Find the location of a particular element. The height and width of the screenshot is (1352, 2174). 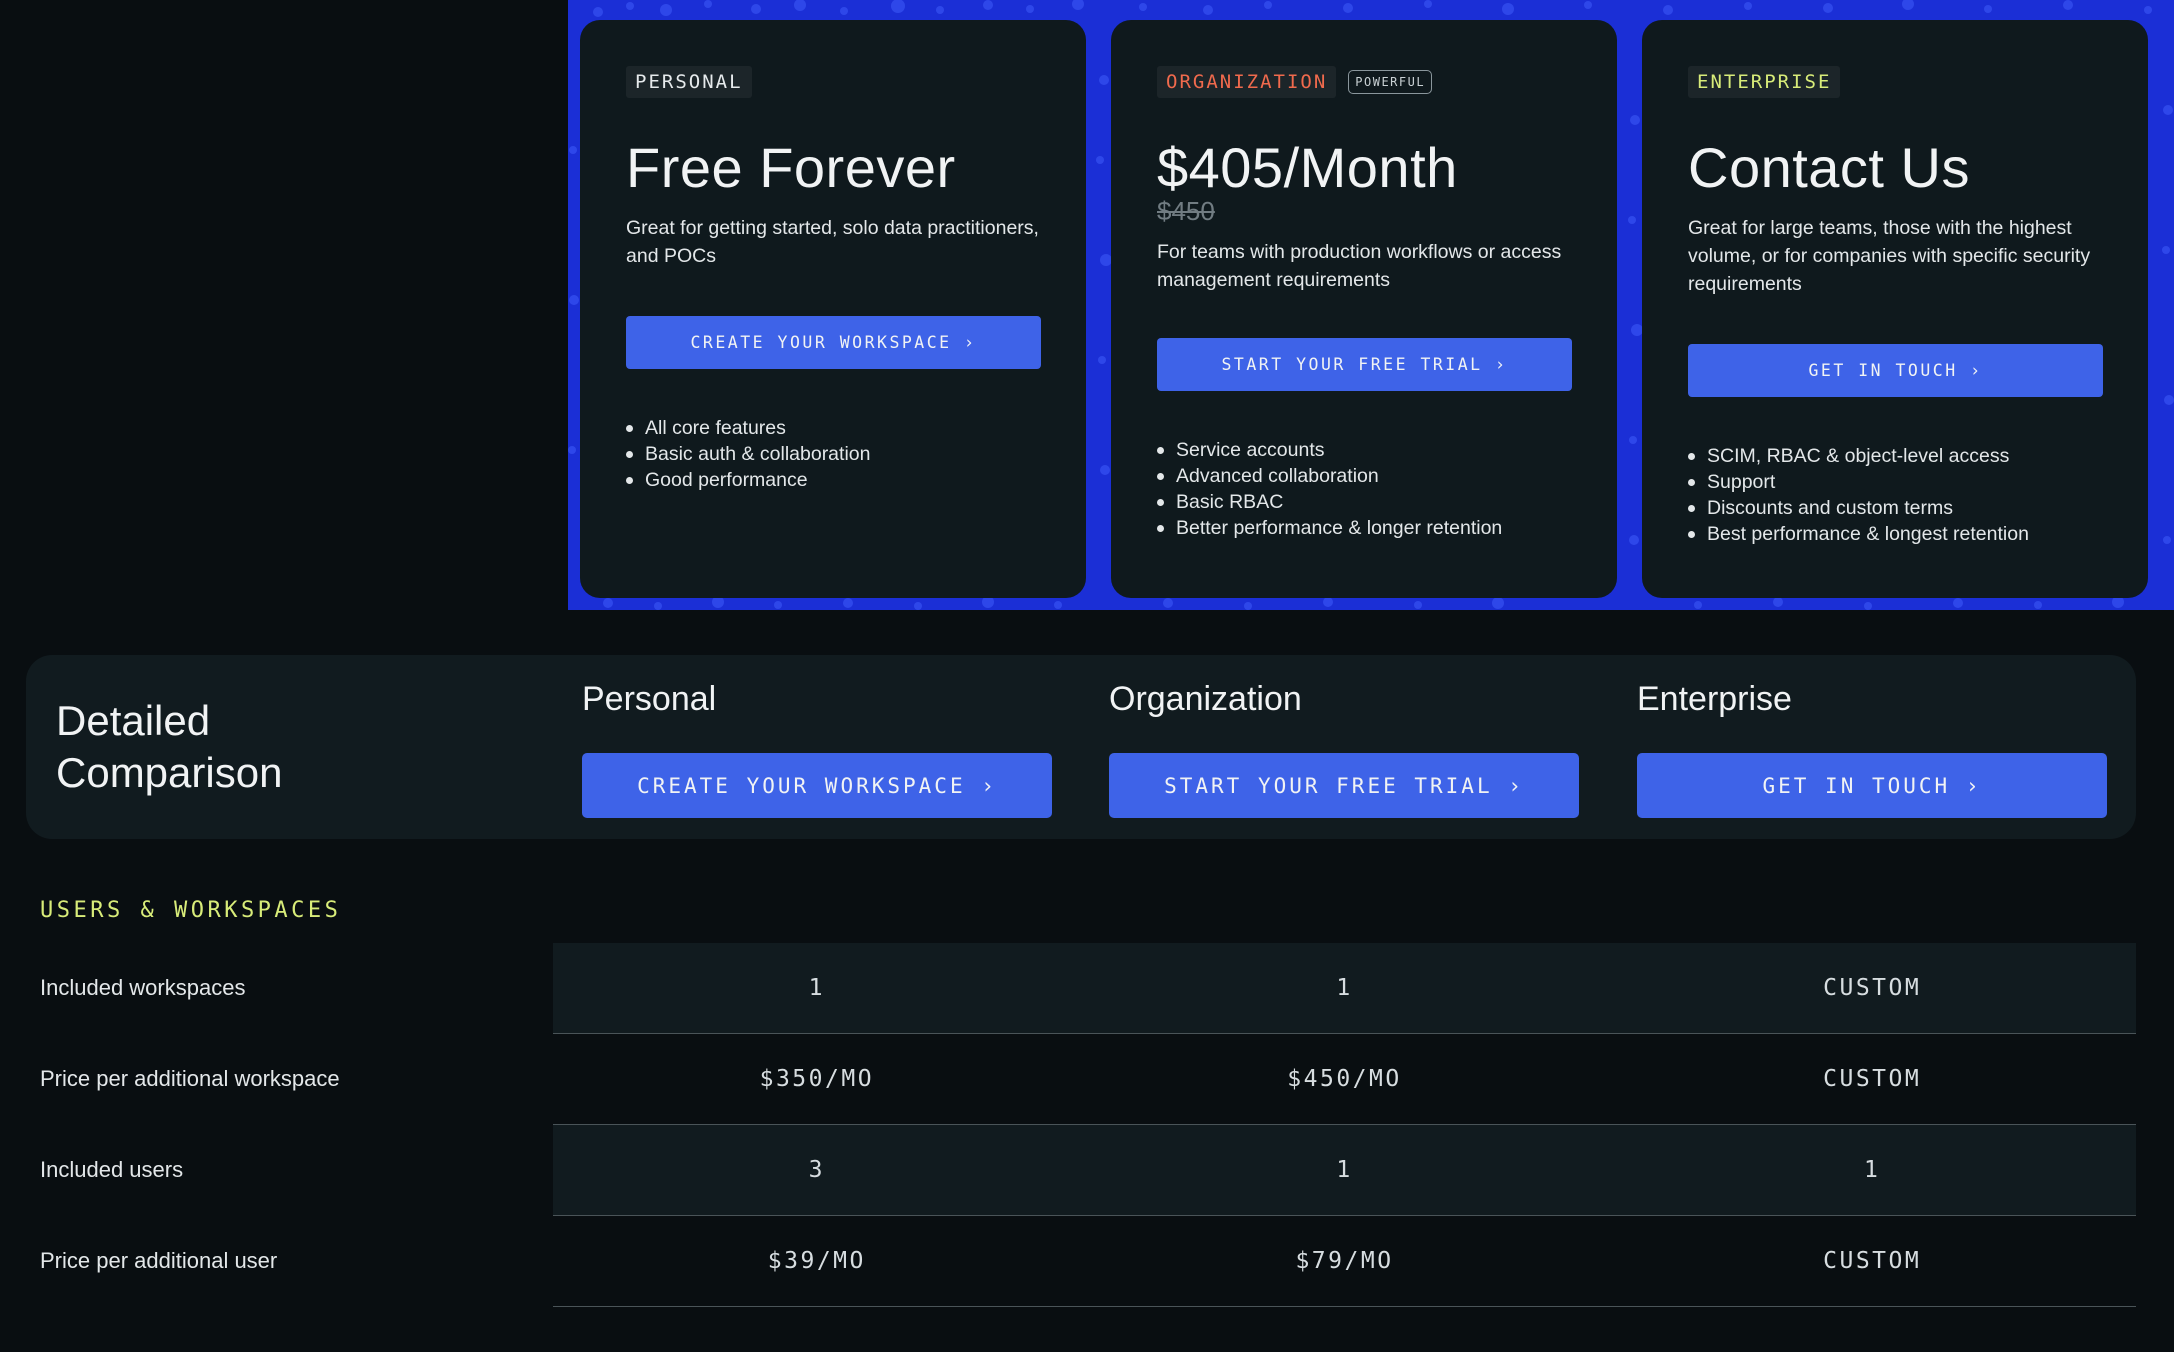

comparison-plan-name: Enterprise is located at coordinates (1714, 699).